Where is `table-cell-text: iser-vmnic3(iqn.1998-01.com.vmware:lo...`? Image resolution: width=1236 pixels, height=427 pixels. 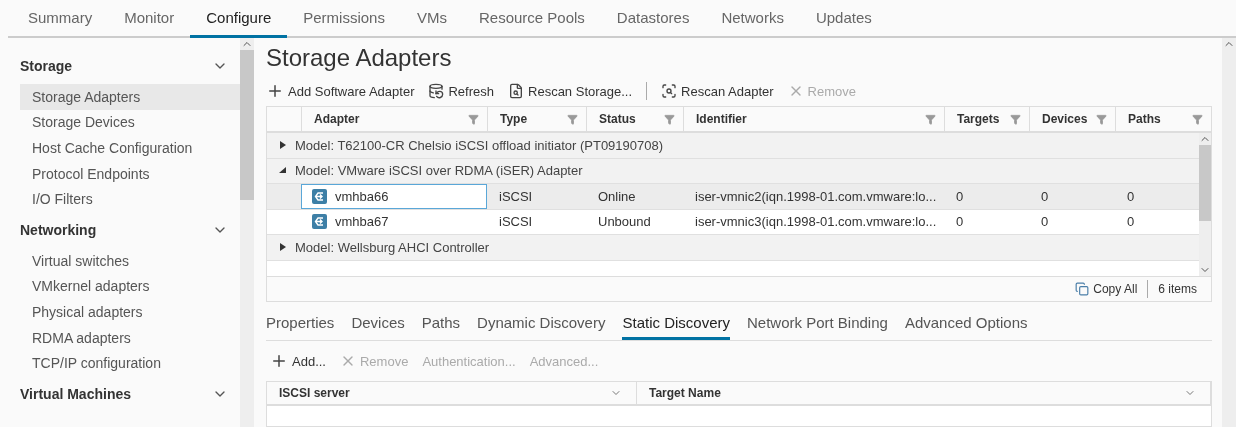
table-cell-text: iser-vmnic3(iqn.1998-01.com.vmware:lo... is located at coordinates (816, 222).